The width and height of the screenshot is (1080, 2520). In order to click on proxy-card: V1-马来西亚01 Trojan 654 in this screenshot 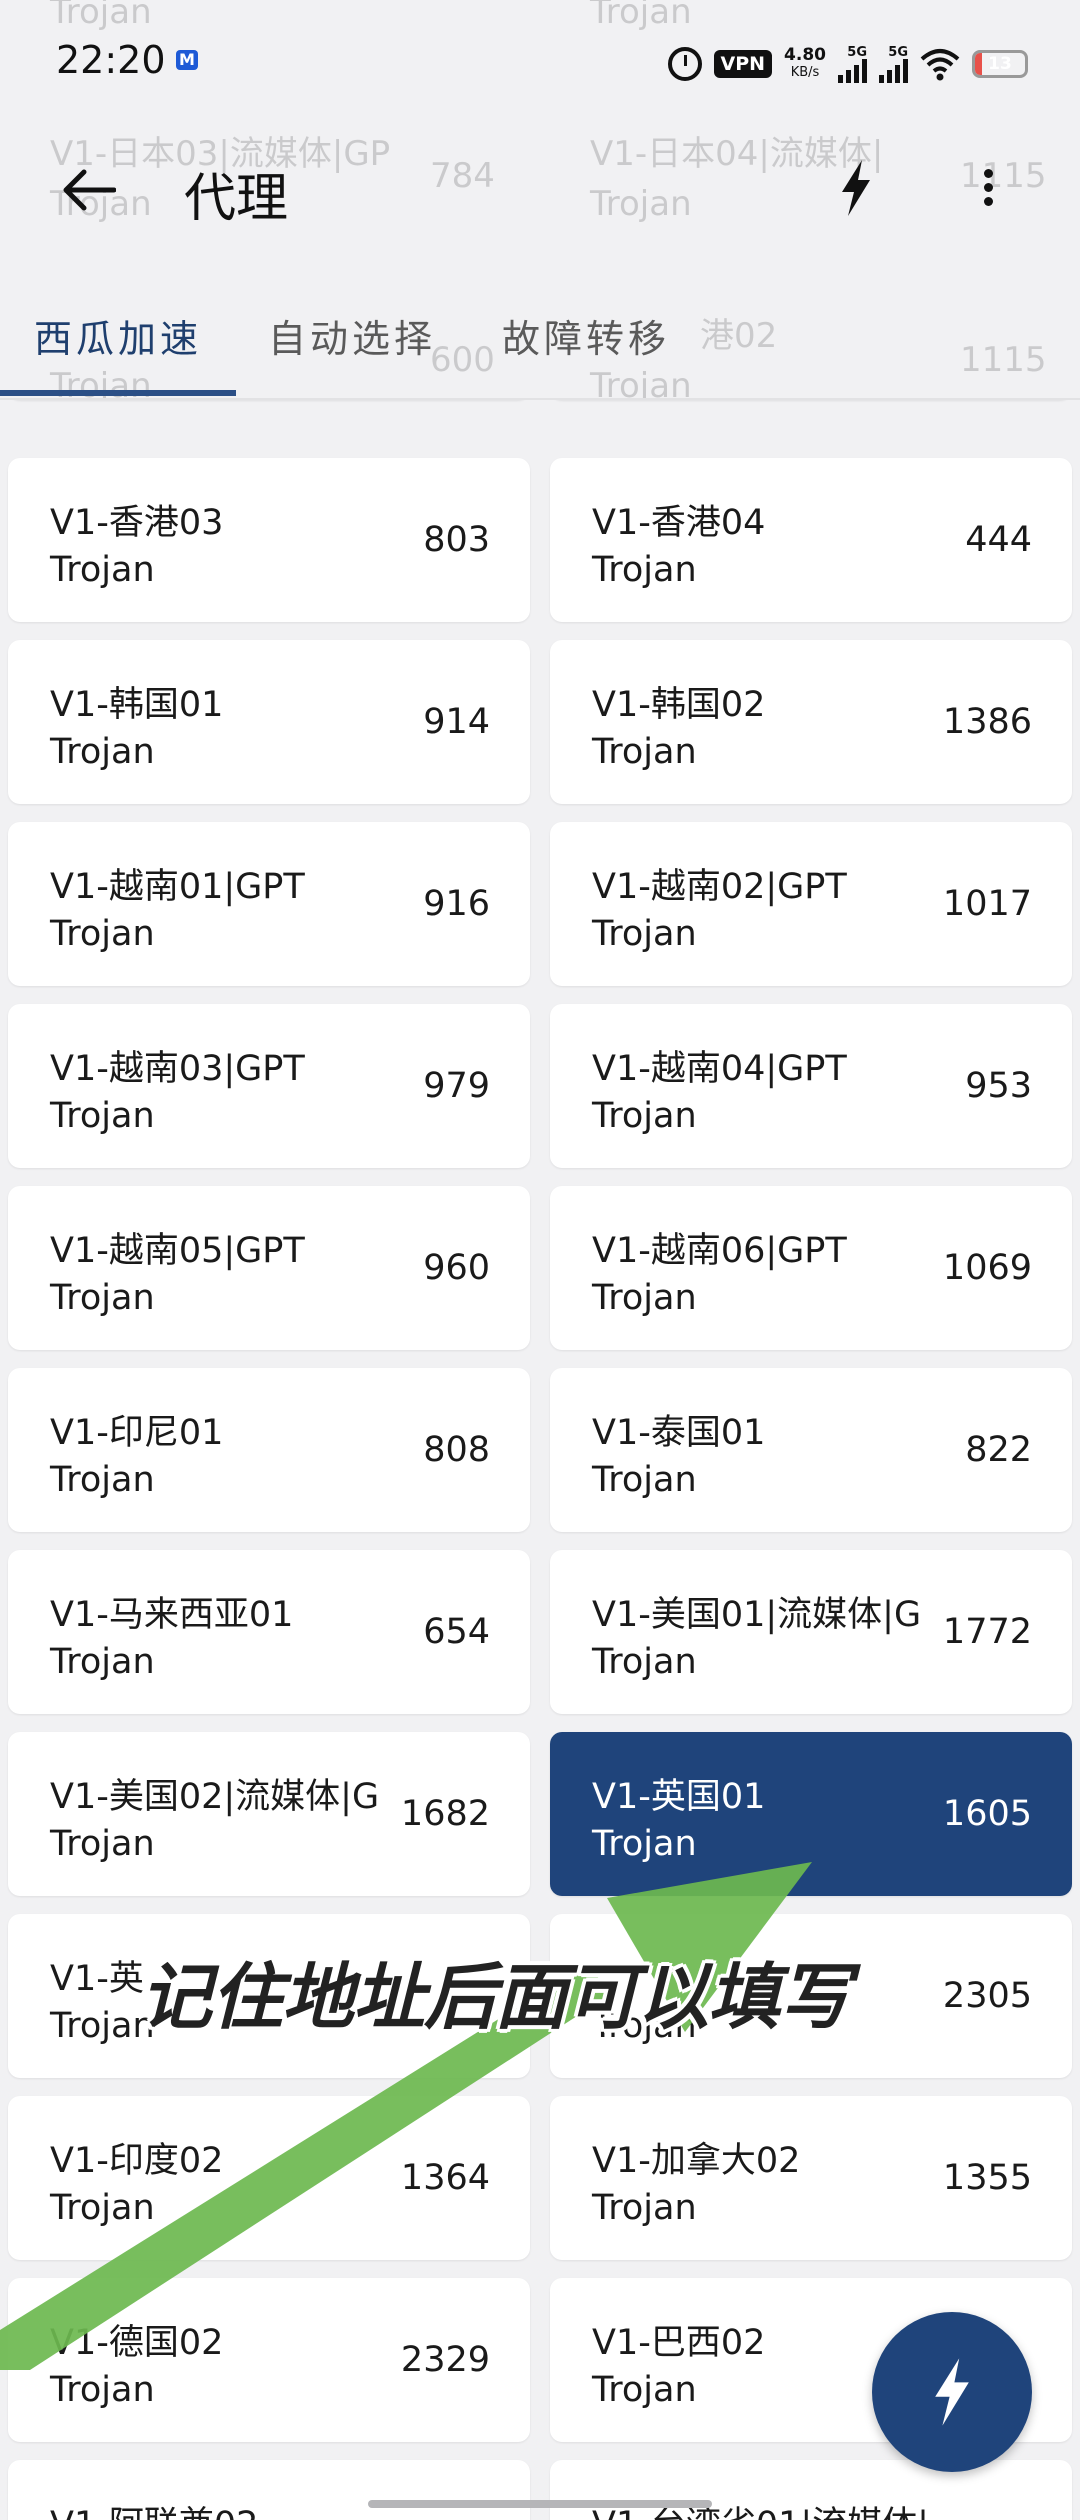, I will do `click(269, 1632)`.